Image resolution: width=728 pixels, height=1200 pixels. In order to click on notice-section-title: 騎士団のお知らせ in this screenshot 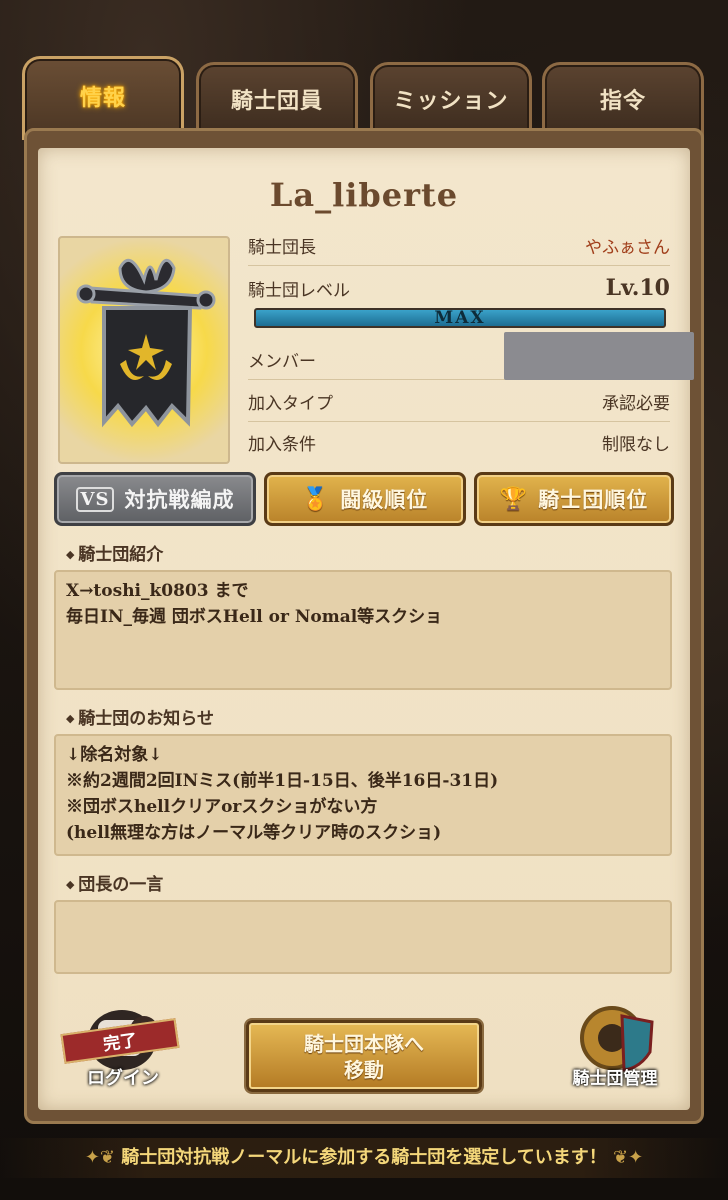, I will do `click(140, 716)`.